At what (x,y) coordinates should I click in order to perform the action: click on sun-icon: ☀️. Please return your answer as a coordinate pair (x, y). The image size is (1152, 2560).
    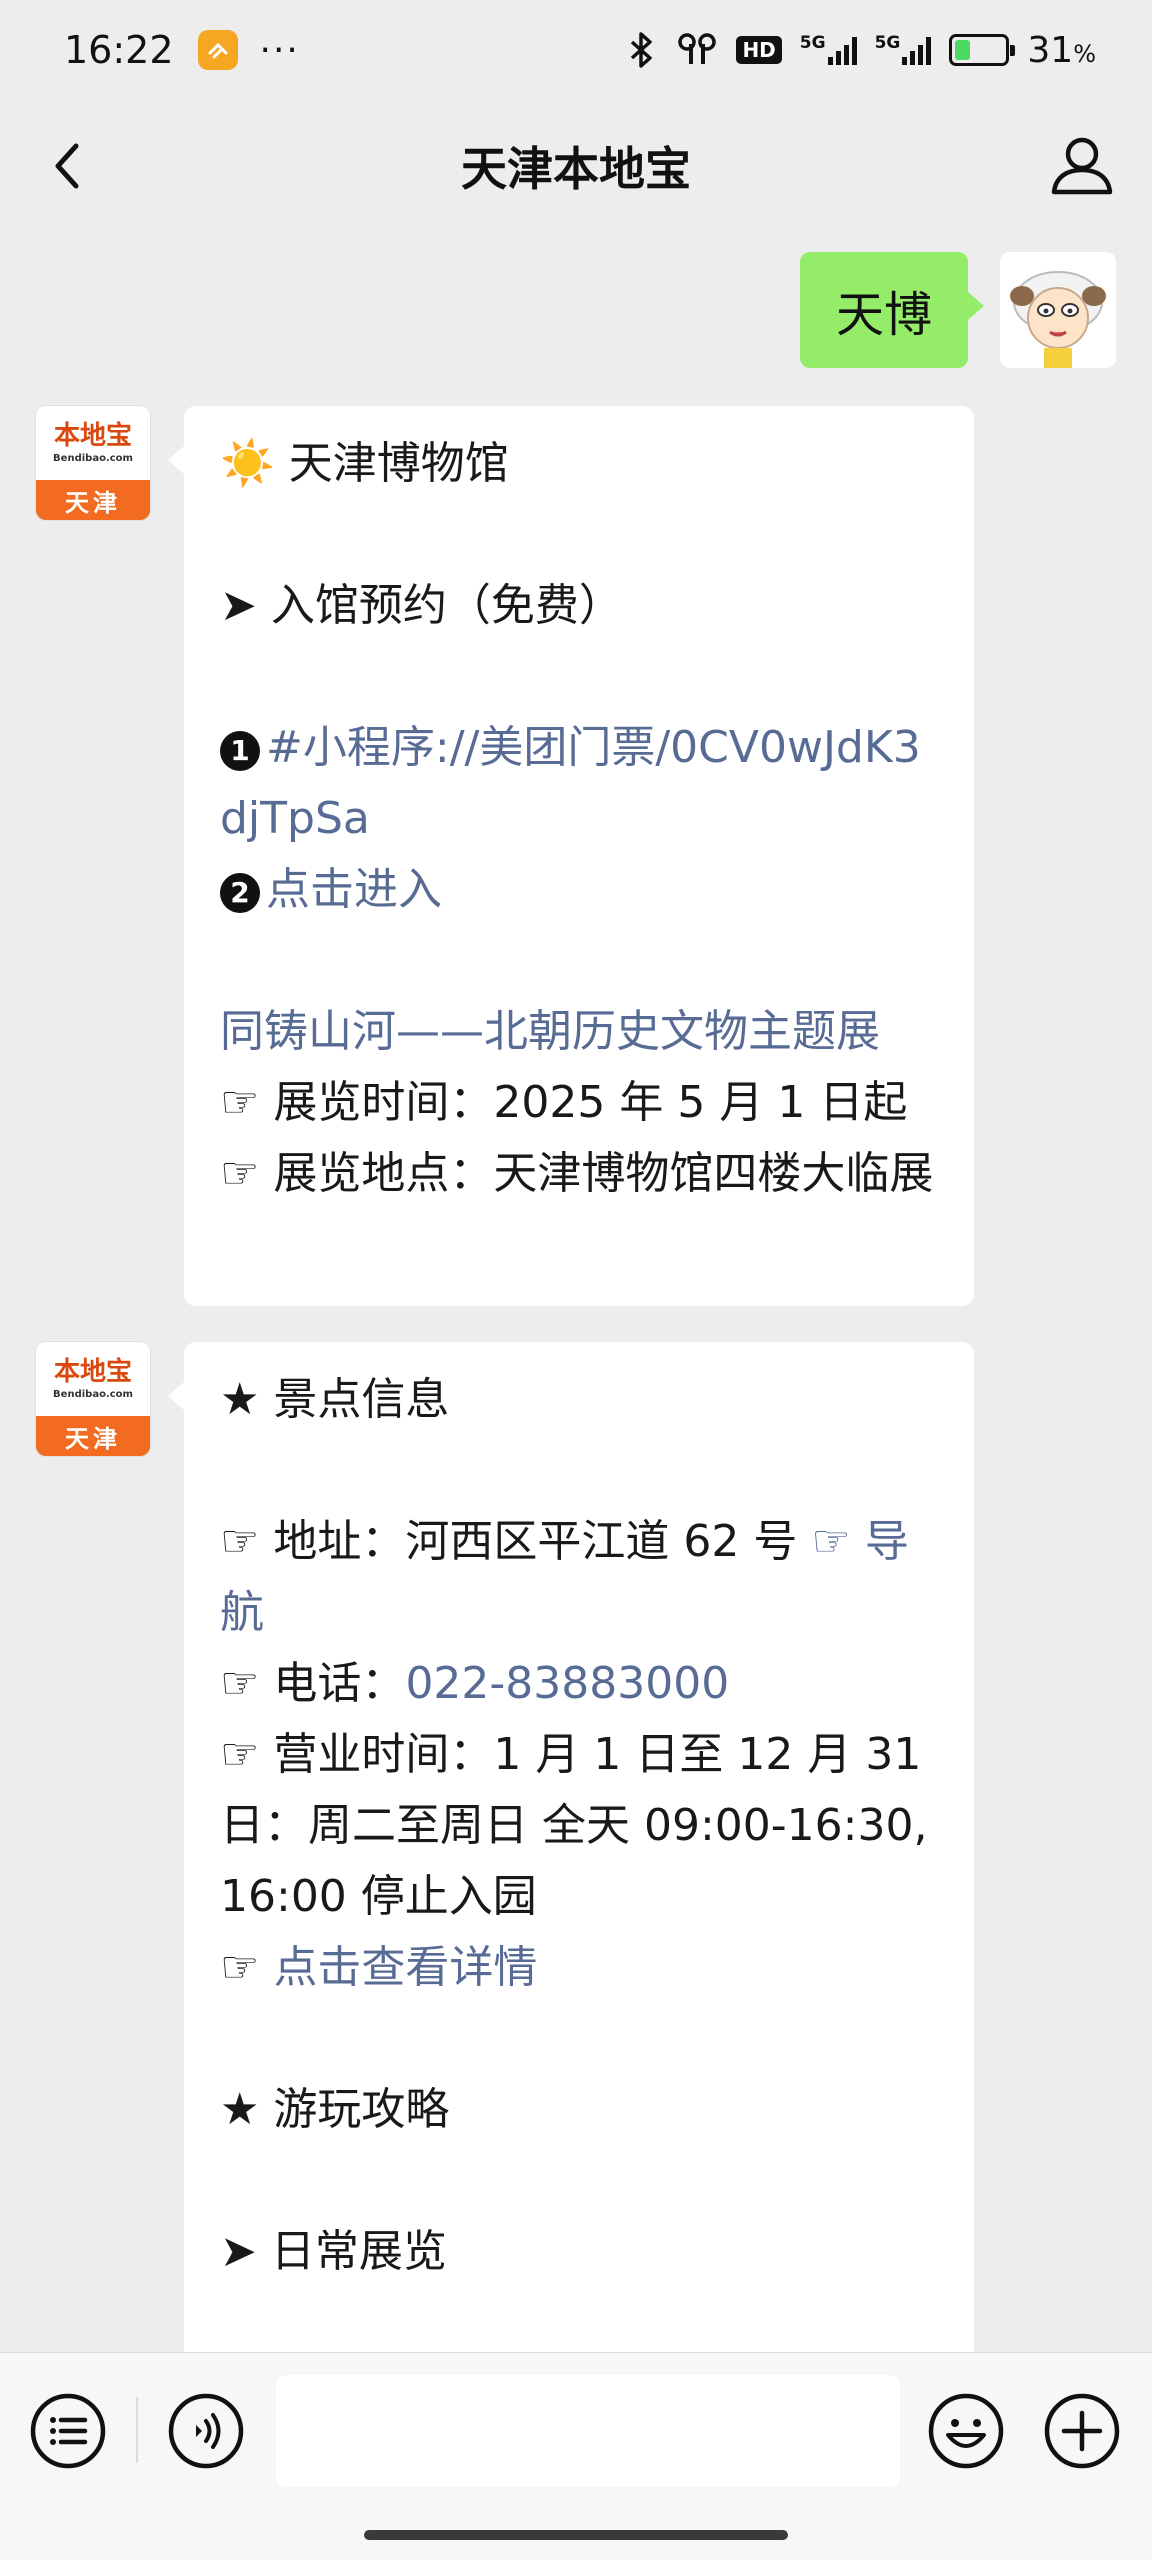
    Looking at the image, I should click on (247, 463).